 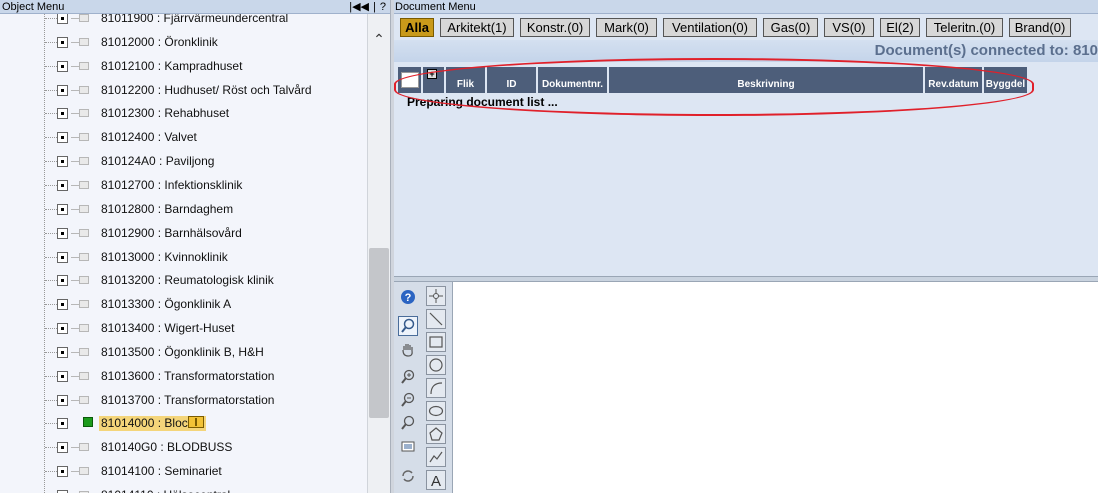 I want to click on scroll-thumb, so click(x=379, y=333).